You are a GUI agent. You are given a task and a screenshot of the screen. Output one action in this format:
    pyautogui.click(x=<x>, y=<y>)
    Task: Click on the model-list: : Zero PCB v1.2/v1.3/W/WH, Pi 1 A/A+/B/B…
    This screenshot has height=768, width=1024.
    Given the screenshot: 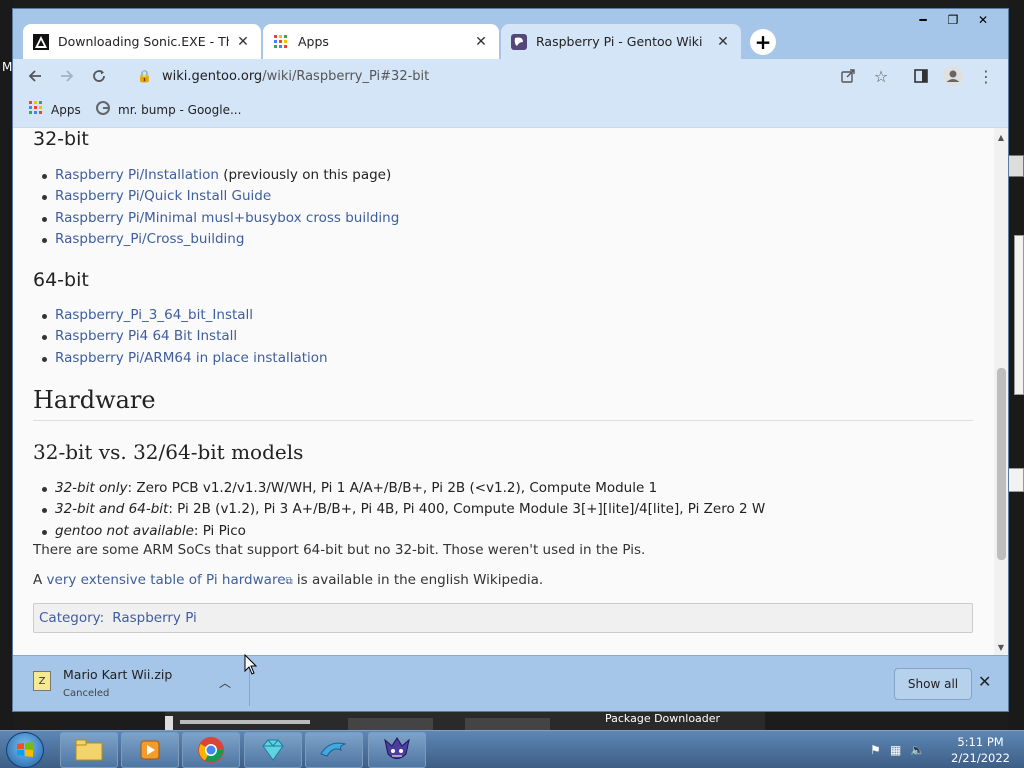 What is the action you would take?
    pyautogui.click(x=392, y=488)
    